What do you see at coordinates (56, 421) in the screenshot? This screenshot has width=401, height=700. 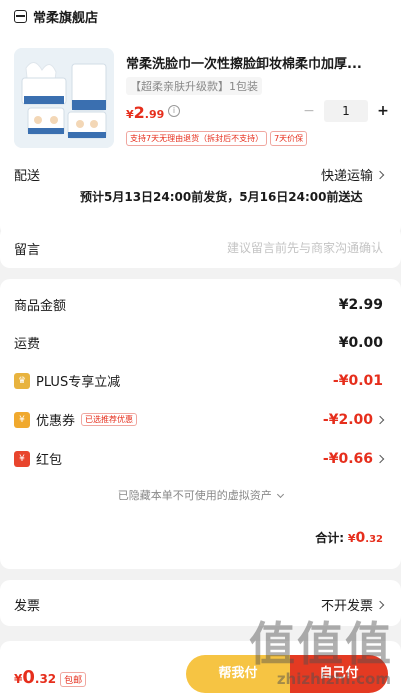 I see `coupon-label: 优惠券` at bounding box center [56, 421].